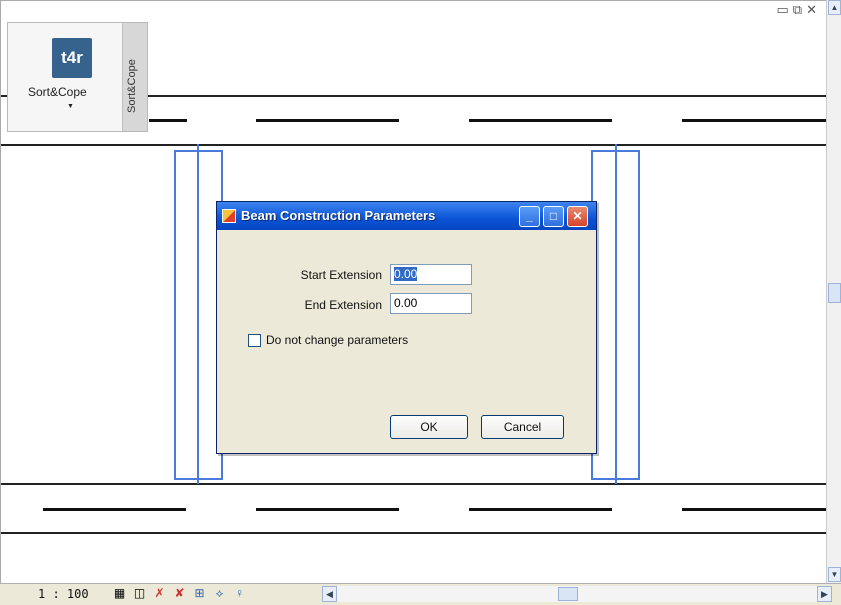 Image resolution: width=841 pixels, height=605 pixels. I want to click on horizontal-scrollbar: ◀ ▶, so click(577, 594).